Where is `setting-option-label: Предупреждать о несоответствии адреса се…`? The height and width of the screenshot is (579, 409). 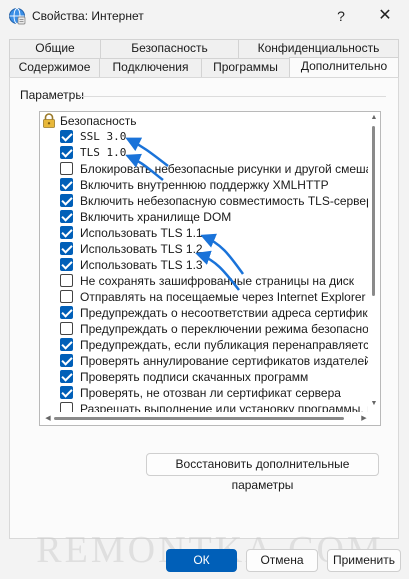
setting-option-label: Предупреждать о несоответствии адреса се… is located at coordinates (225, 313).